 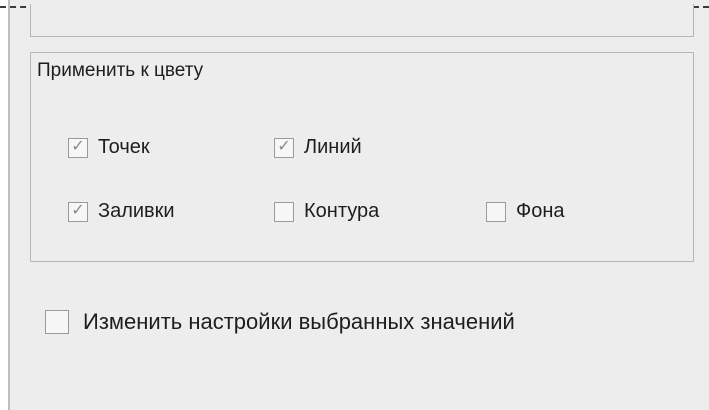 I want to click on checkbox-change-selected-settings: Изменить настройки выбранных значений, so click(x=280, y=322).